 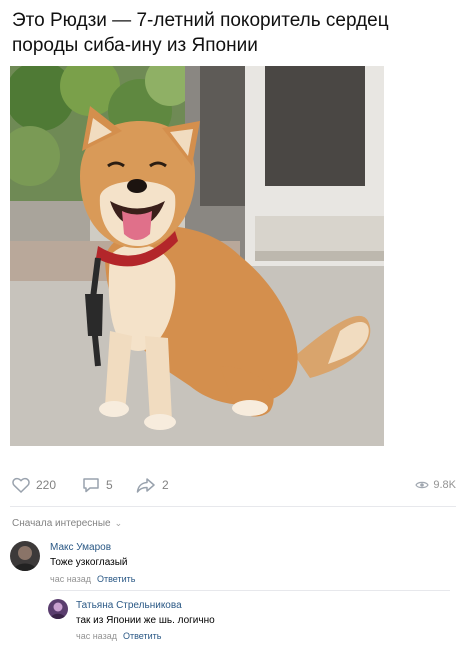 What do you see at coordinates (109, 485) in the screenshot?
I see `comment-count: 5` at bounding box center [109, 485].